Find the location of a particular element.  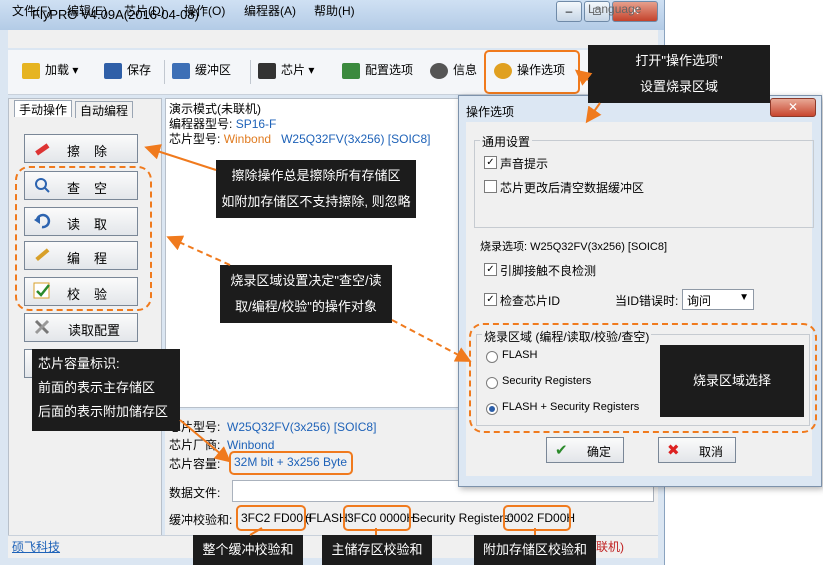

arrow-erase is located at coordinates (180, 157).